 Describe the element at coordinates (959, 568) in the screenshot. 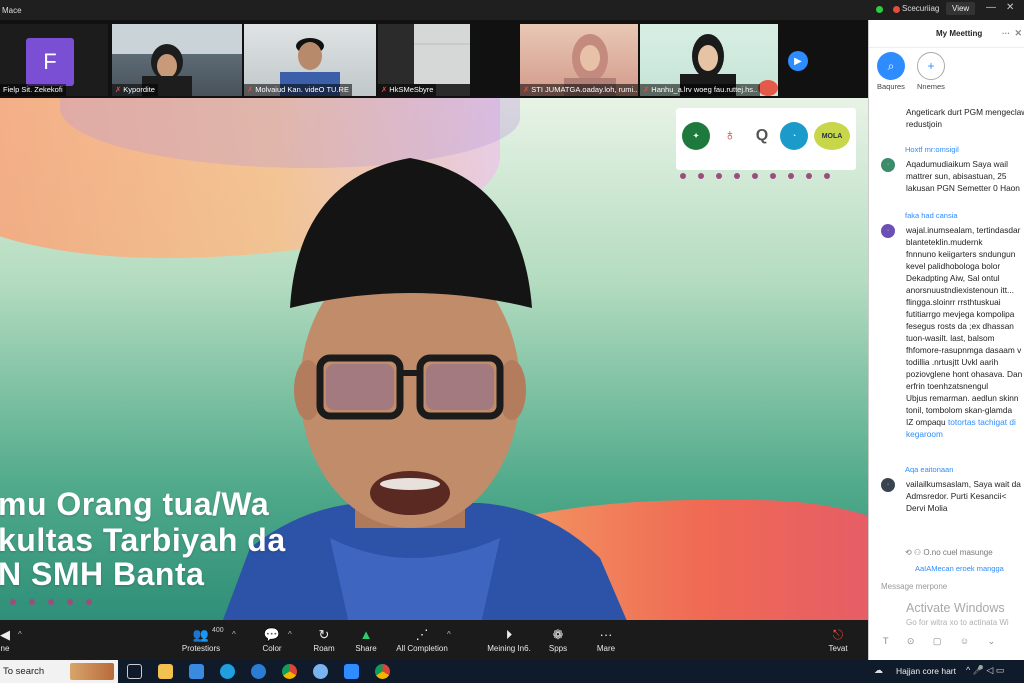

I see `chat-info-line: AaIAMecan eroek mangga` at that location.